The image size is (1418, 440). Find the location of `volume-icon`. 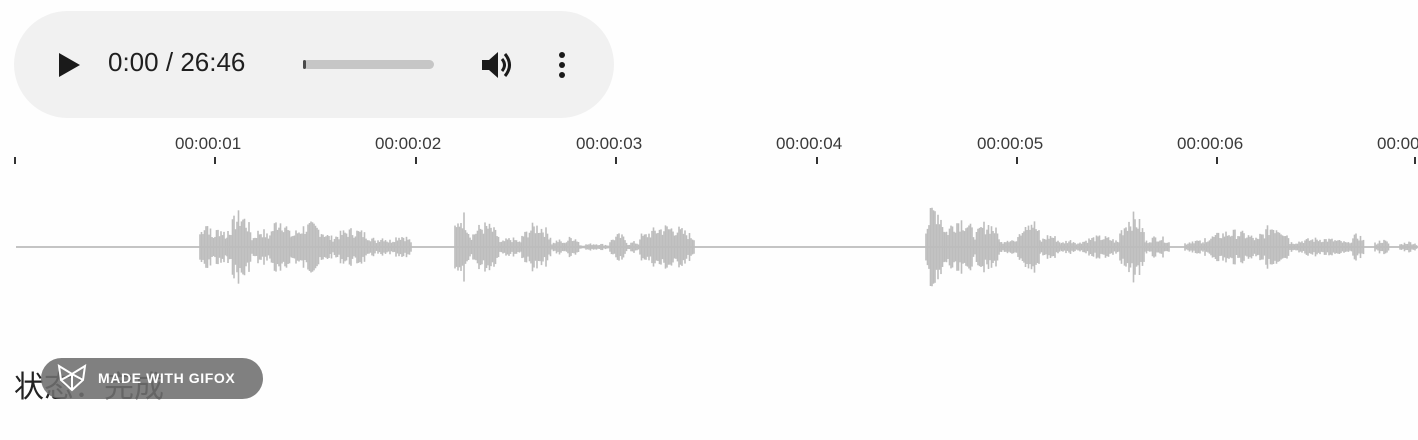

volume-icon is located at coordinates (498, 65).